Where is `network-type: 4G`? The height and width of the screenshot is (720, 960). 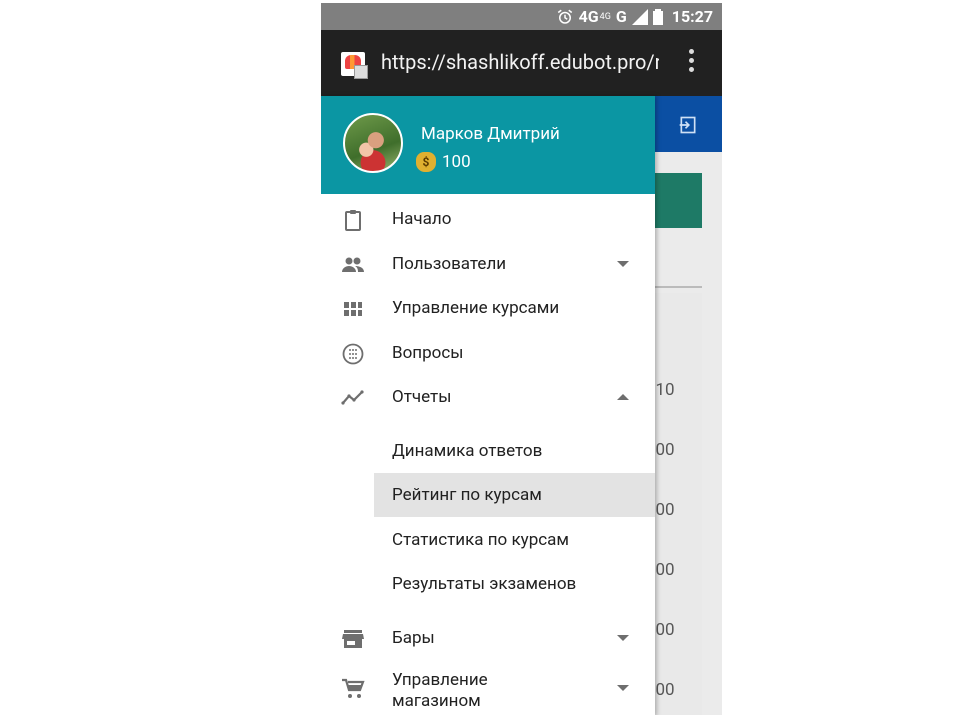
network-type: 4G is located at coordinates (588, 16).